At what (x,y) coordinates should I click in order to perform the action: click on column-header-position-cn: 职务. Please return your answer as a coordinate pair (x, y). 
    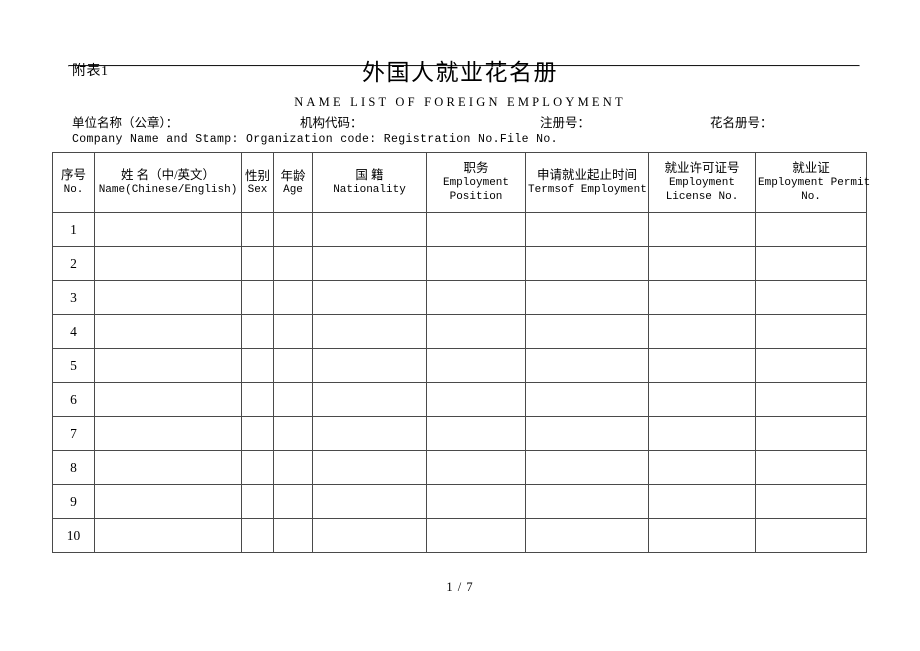
    Looking at the image, I should click on (476, 168).